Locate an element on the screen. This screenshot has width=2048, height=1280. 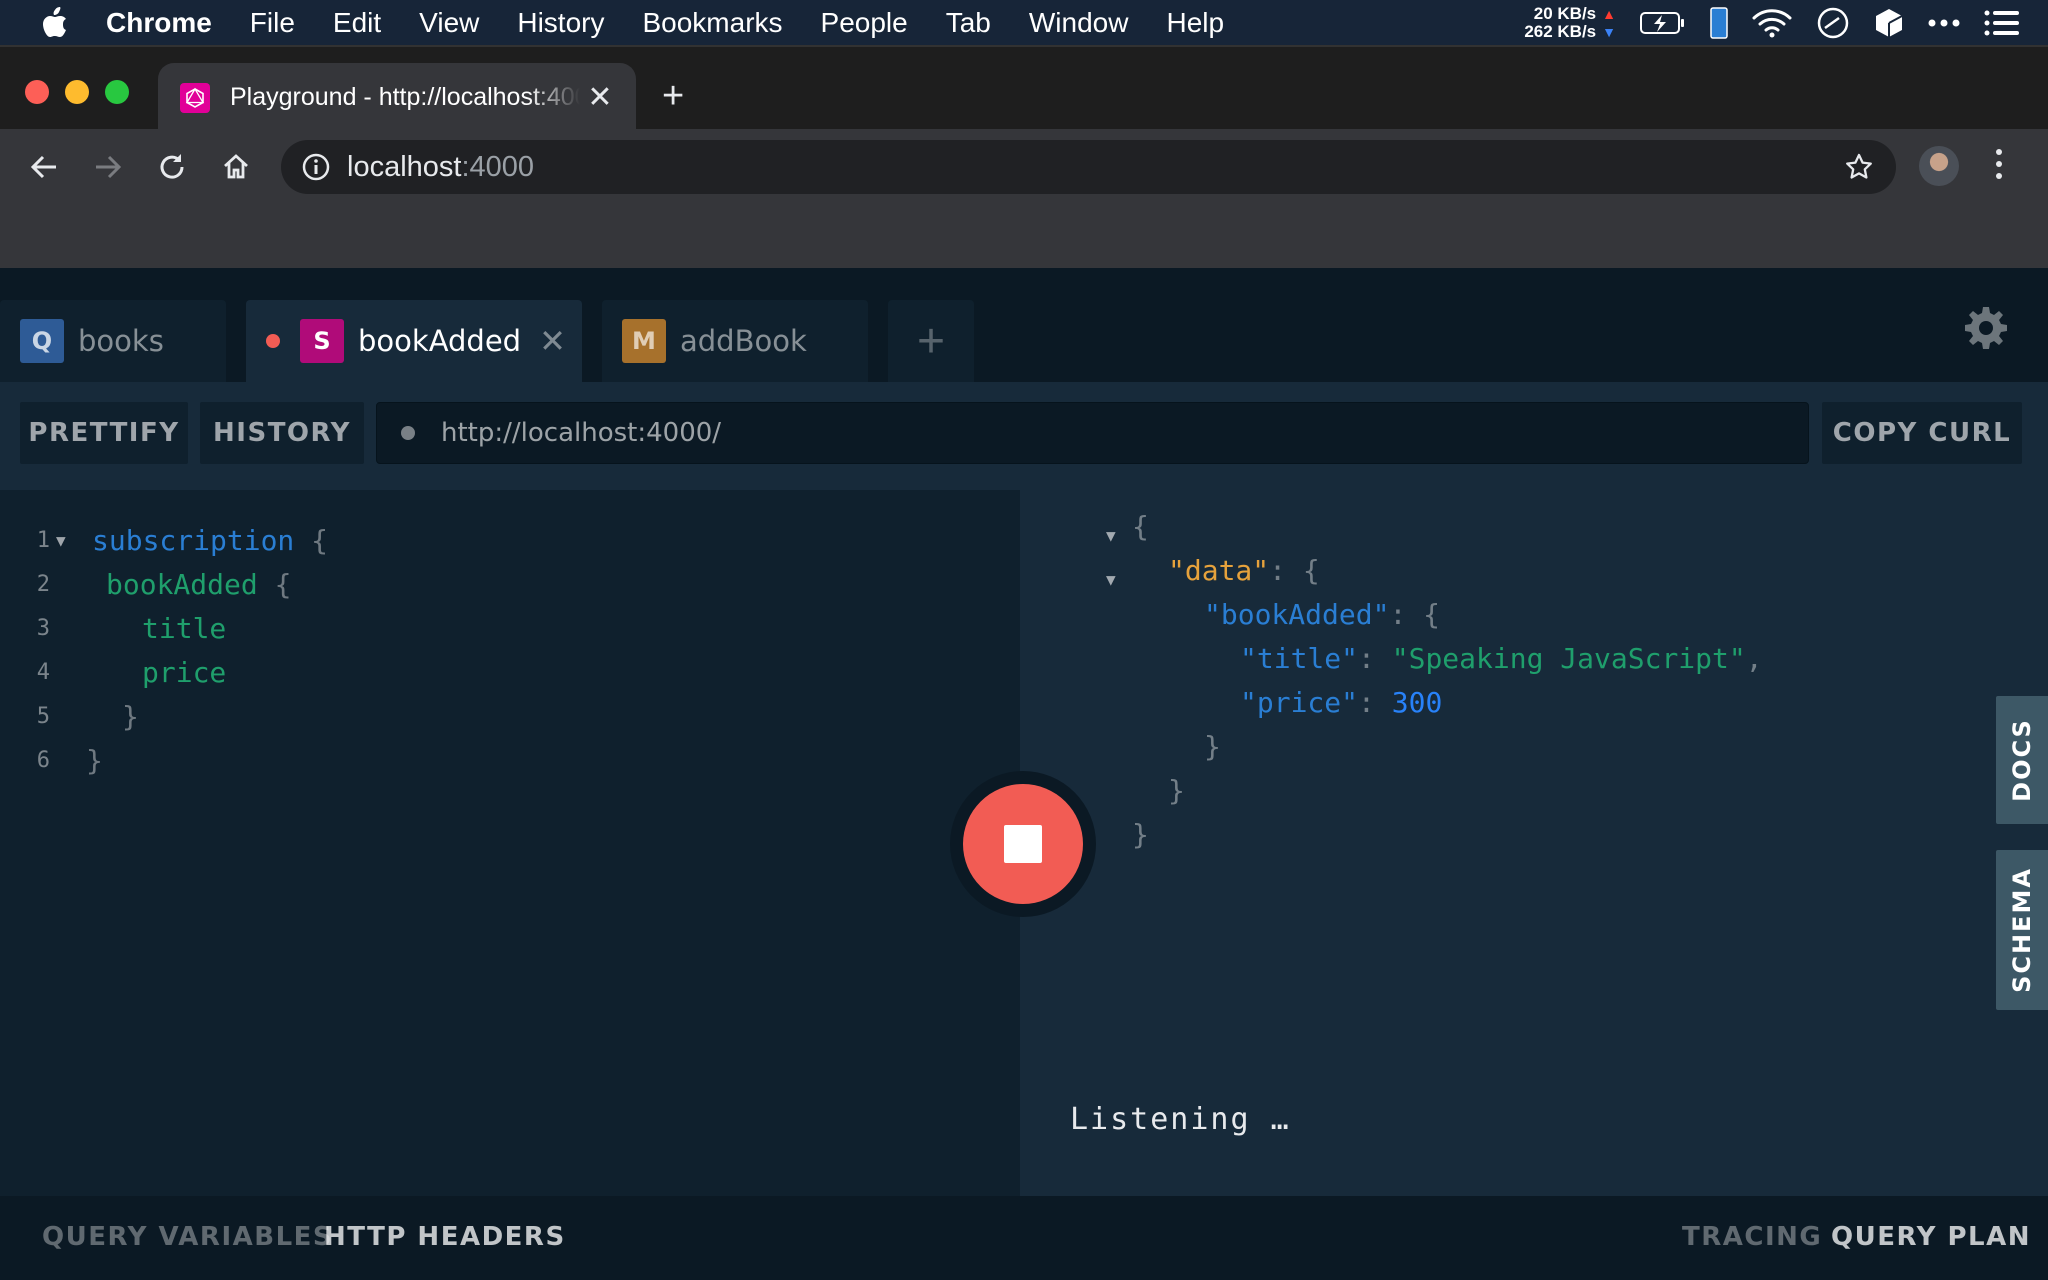
docs-side-tab: DOCS is located at coordinates (2022, 760).